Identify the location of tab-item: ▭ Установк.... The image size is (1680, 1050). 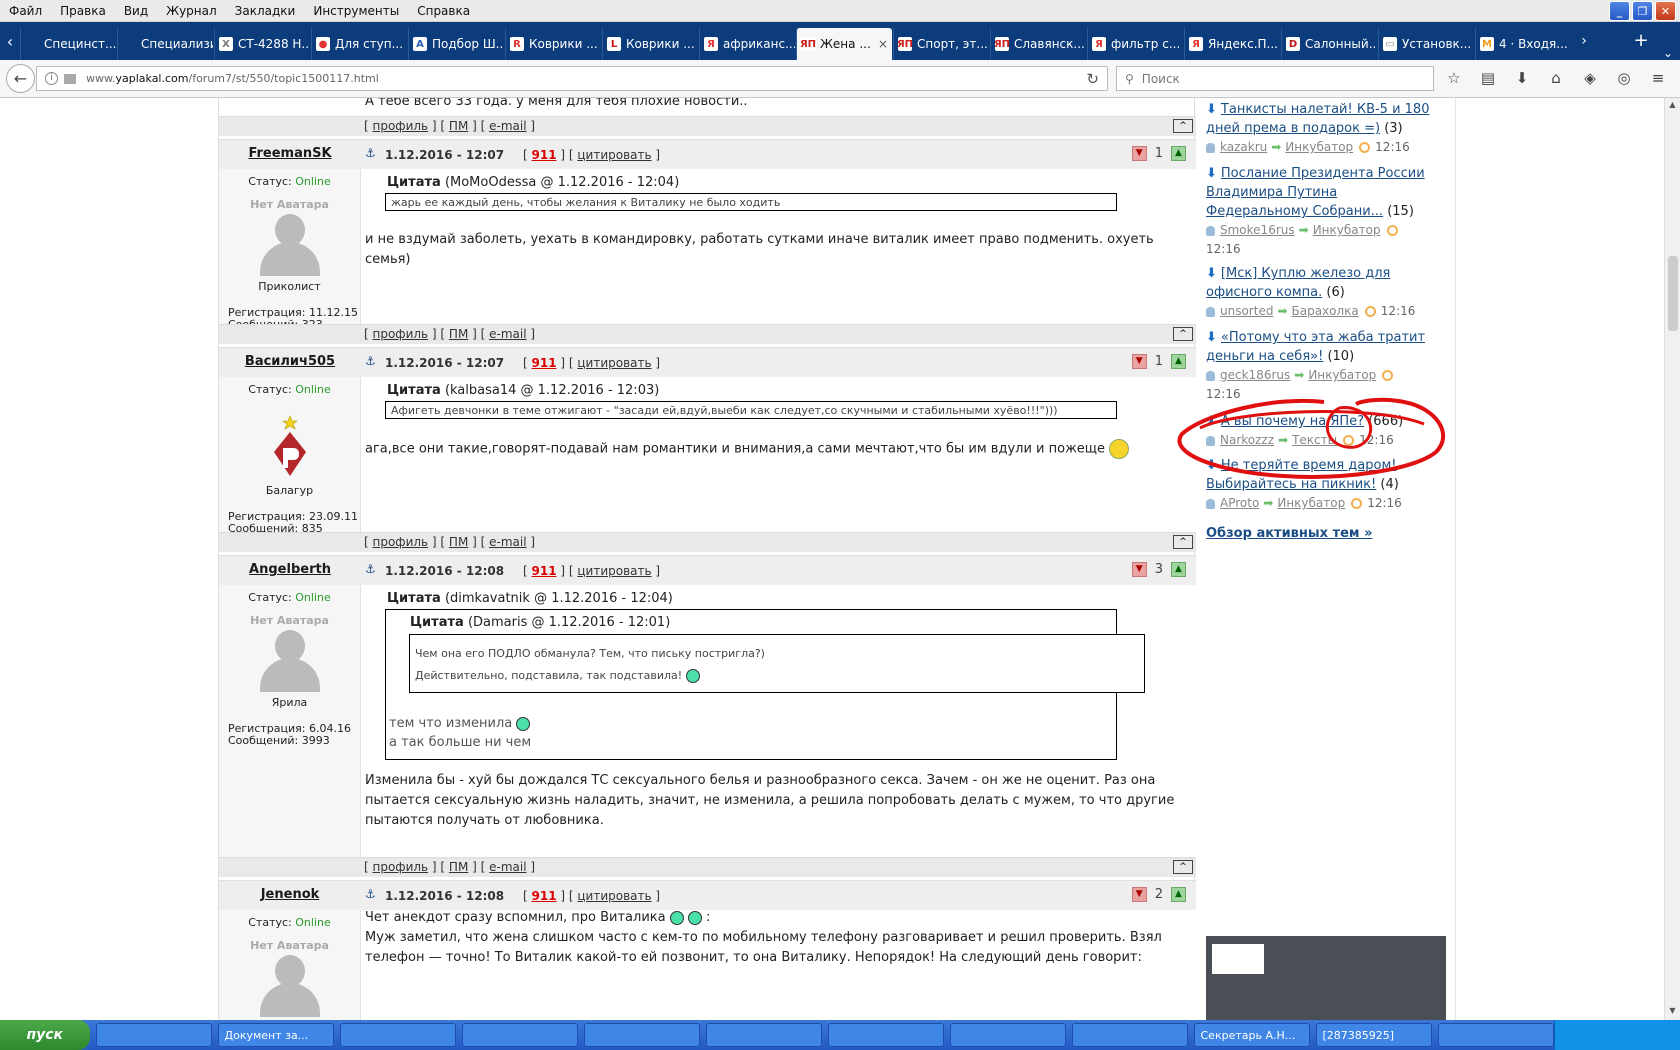
(1426, 44).